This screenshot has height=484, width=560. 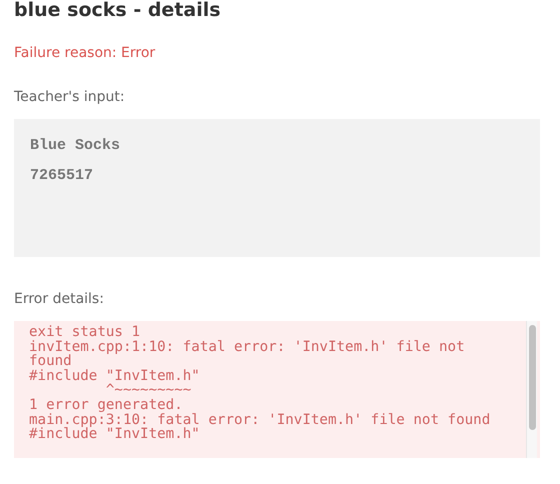 What do you see at coordinates (85, 53) in the screenshot?
I see `failure-reason: Failure reason: Error` at bounding box center [85, 53].